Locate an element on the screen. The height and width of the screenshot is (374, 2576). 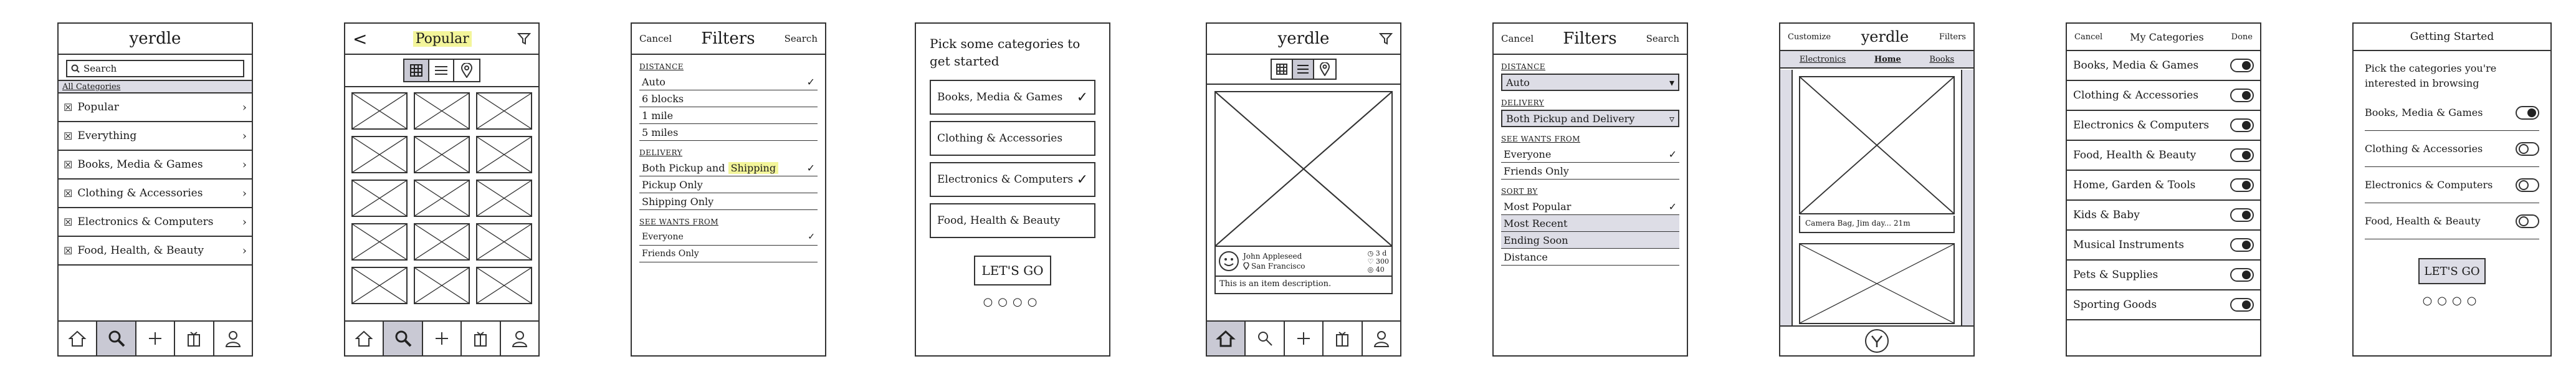
item-photo-next is located at coordinates (1877, 283).